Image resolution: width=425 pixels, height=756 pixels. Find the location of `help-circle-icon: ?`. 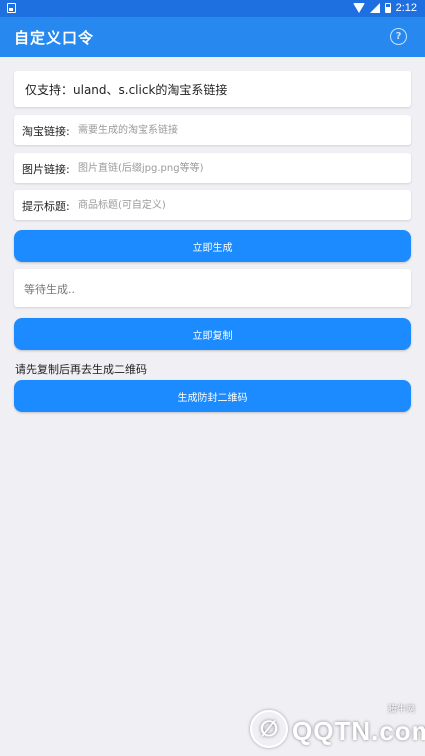

help-circle-icon: ? is located at coordinates (398, 36).